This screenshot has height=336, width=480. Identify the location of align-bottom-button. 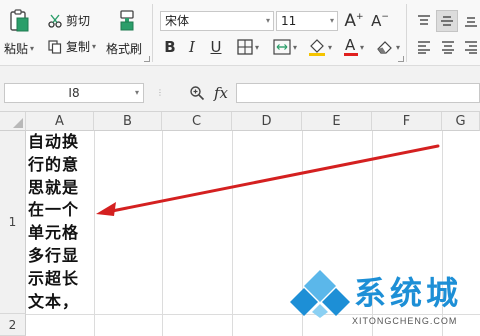
(471, 21).